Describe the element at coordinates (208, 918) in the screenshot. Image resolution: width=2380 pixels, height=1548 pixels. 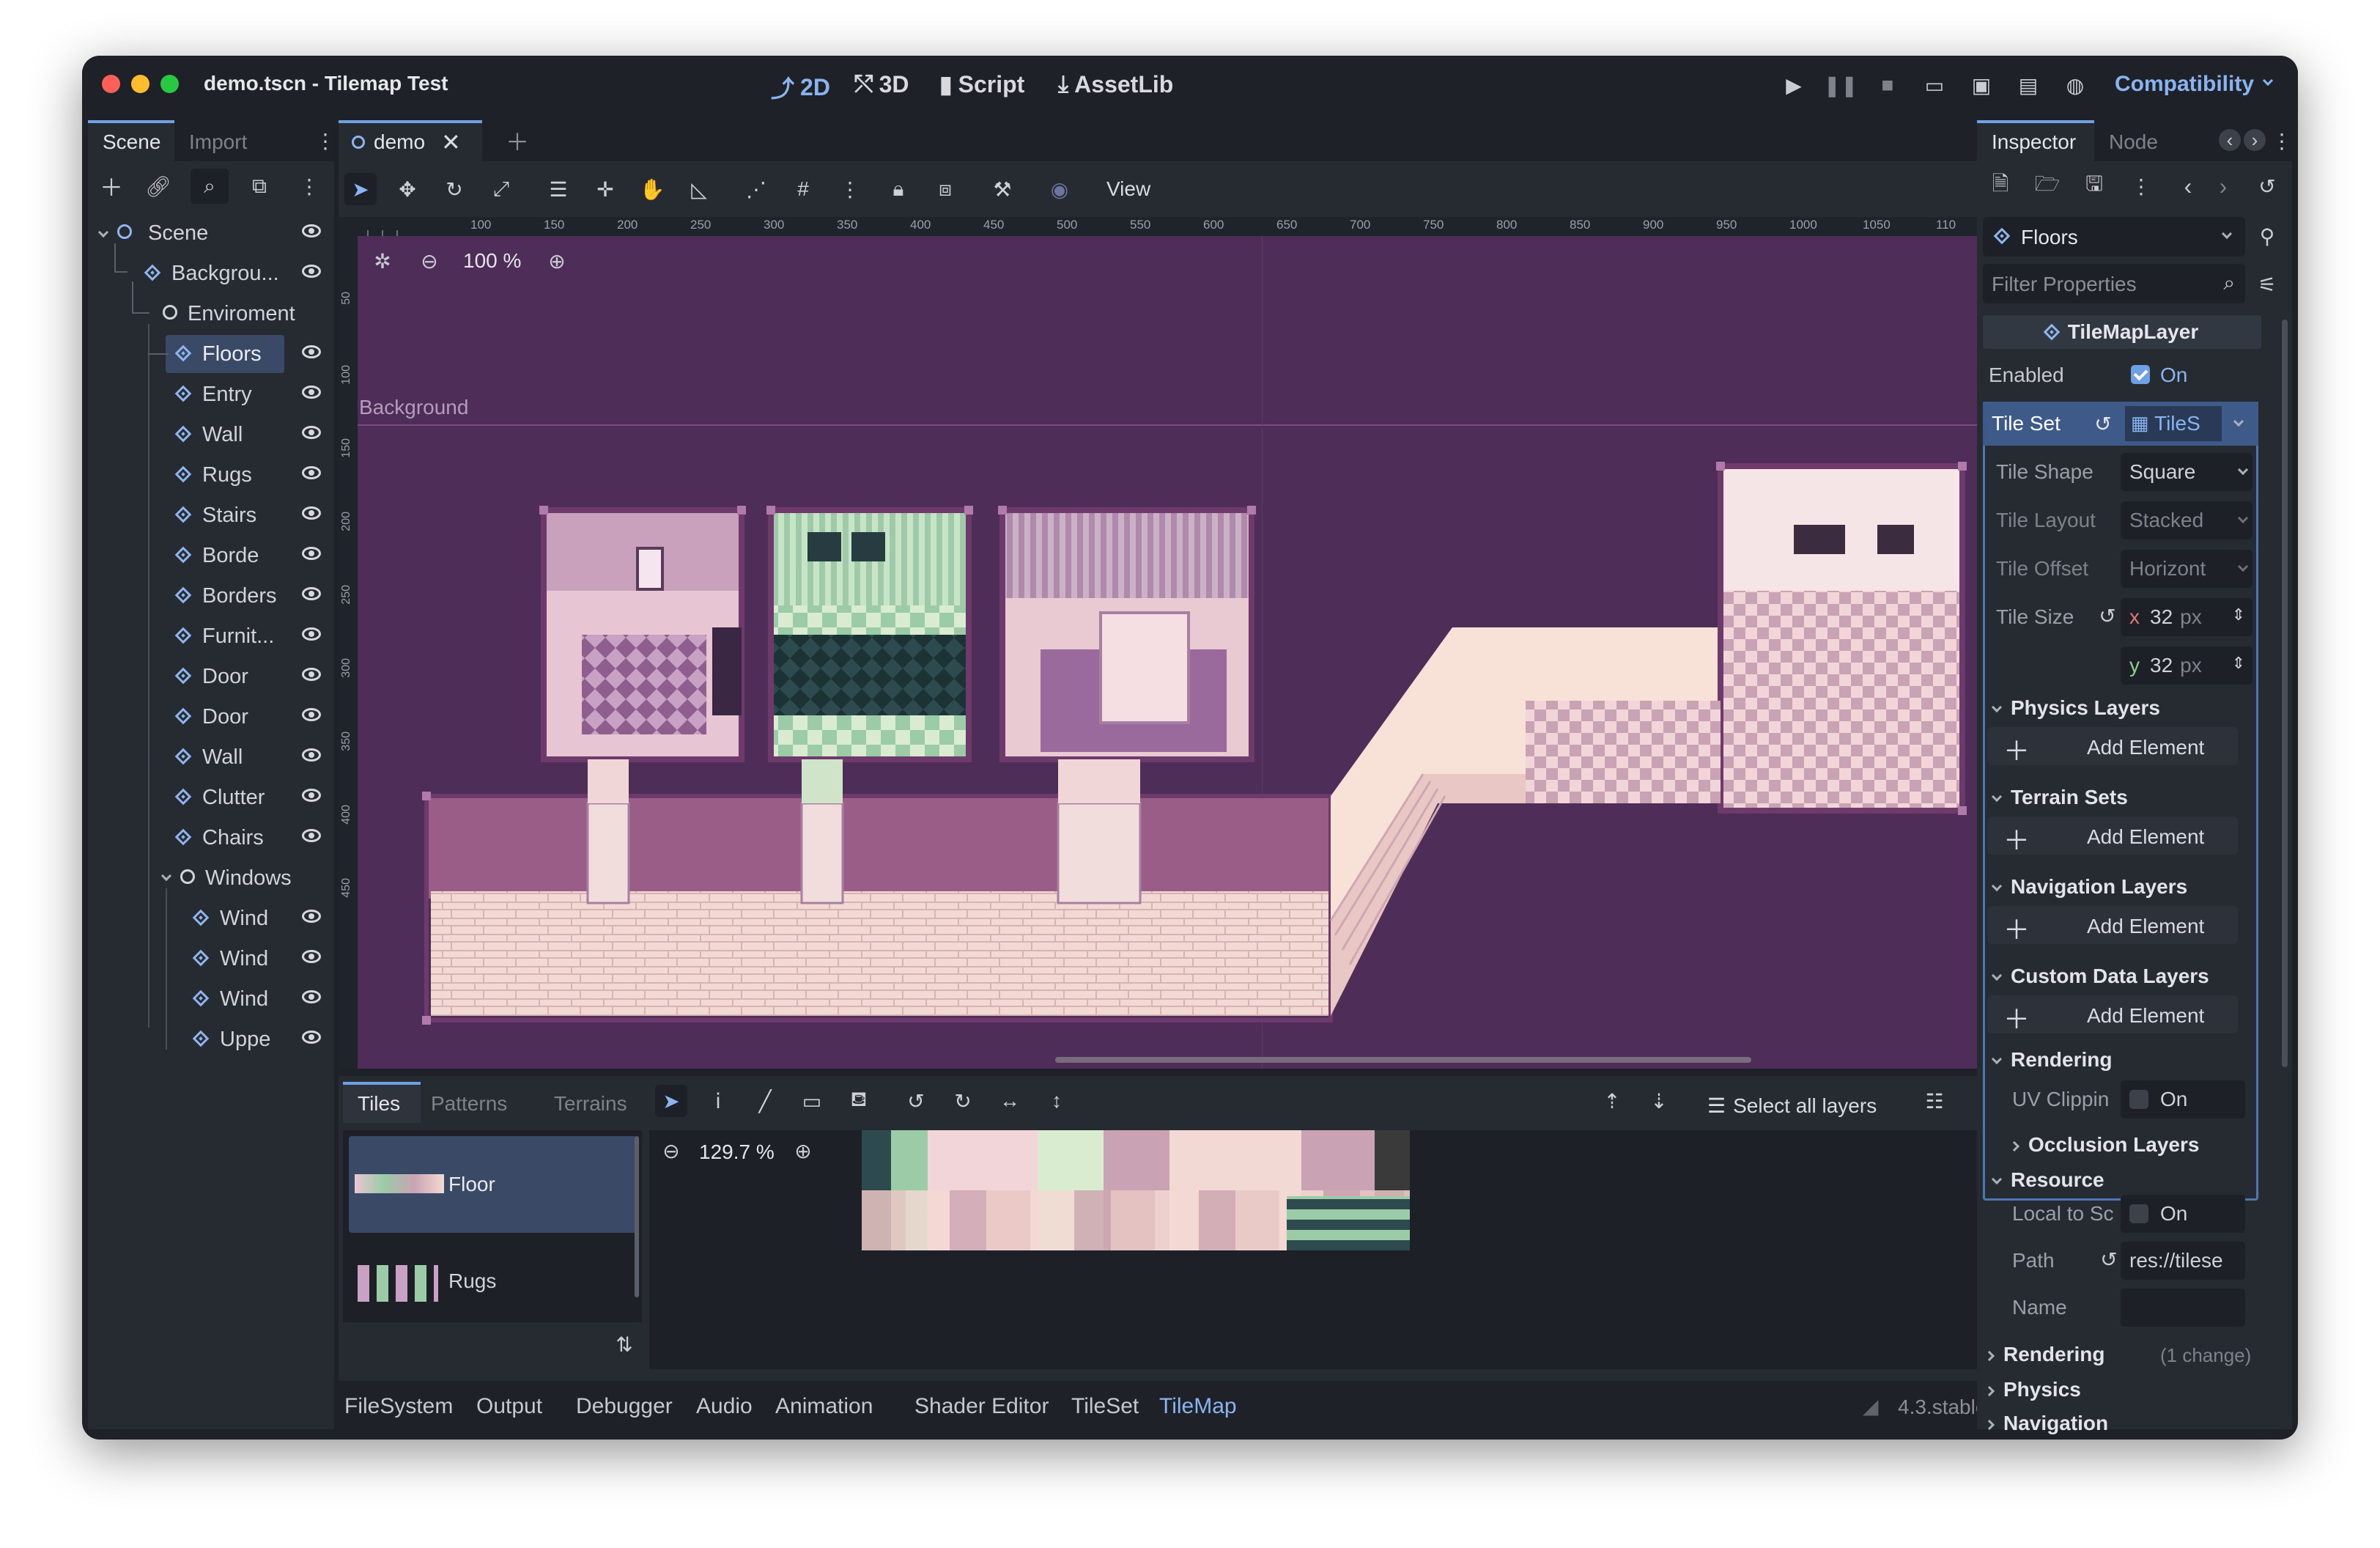
I see `tree-row-wind-1: Wind` at that location.